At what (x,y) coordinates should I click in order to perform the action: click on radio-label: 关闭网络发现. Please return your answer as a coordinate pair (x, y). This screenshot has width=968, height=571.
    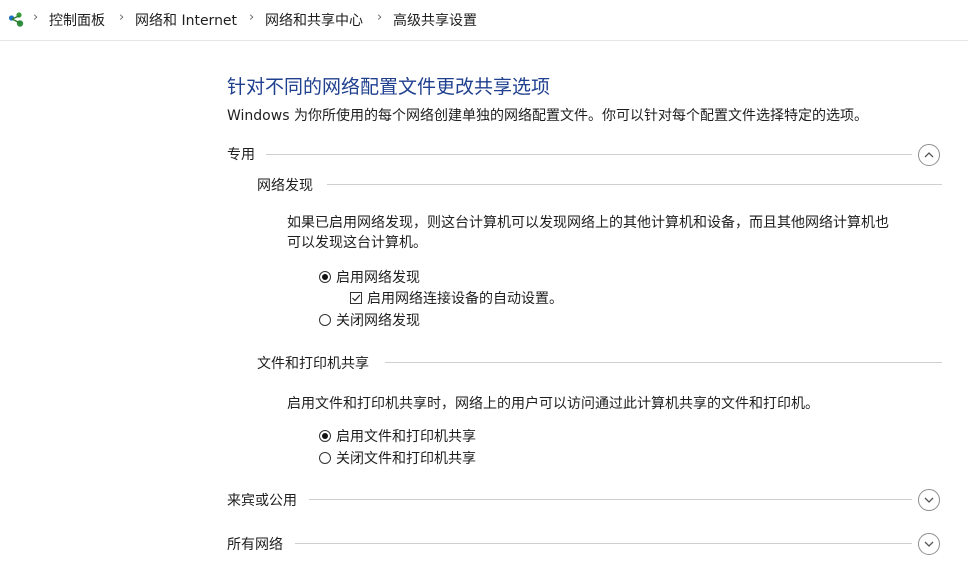
    Looking at the image, I should click on (378, 321).